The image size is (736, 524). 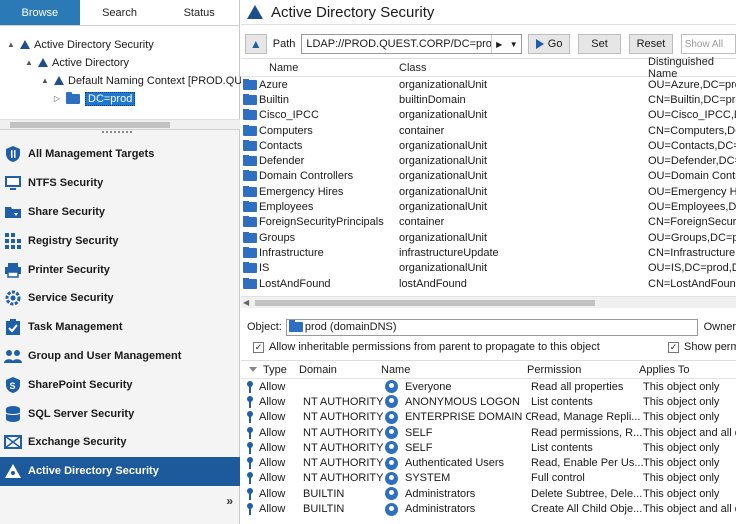 I want to click on permission-type-cell: Allow, so click(x=272, y=417).